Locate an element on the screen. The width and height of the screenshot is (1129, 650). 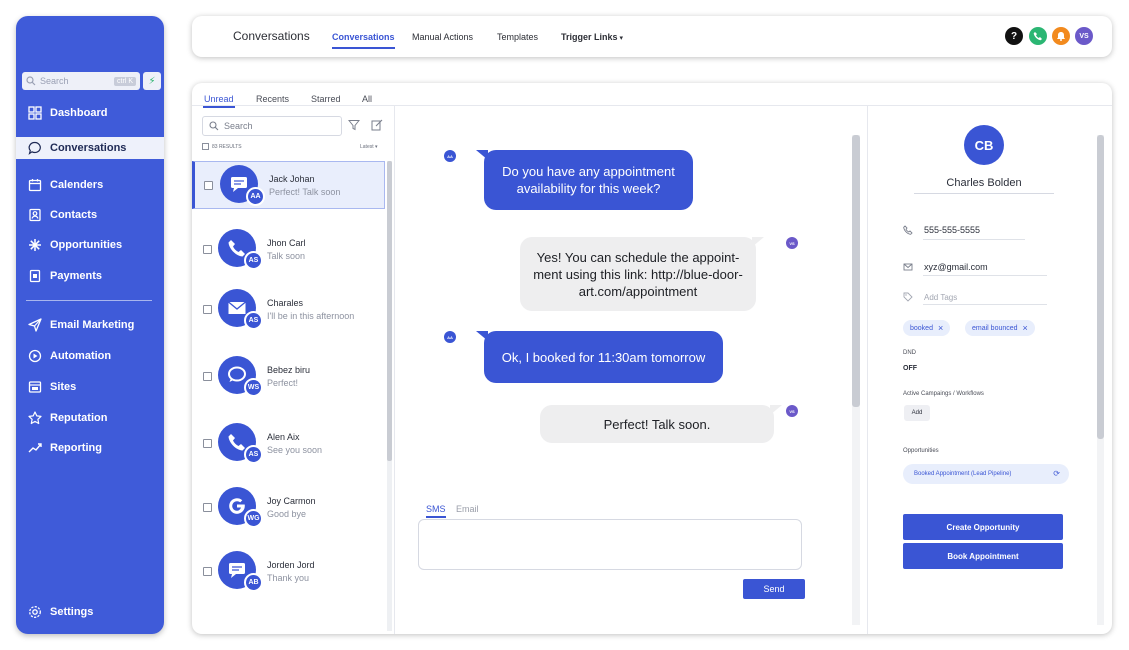
sidebar-item-label: Settings is located at coordinates (72, 612).